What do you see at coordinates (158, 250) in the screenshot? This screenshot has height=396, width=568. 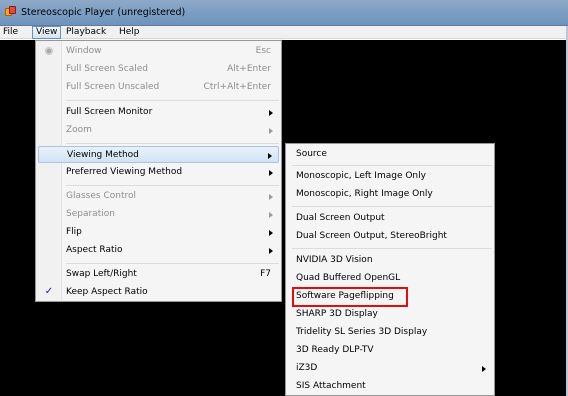 I see `menu-item-aspect-ratio: Aspect Ratio` at bounding box center [158, 250].